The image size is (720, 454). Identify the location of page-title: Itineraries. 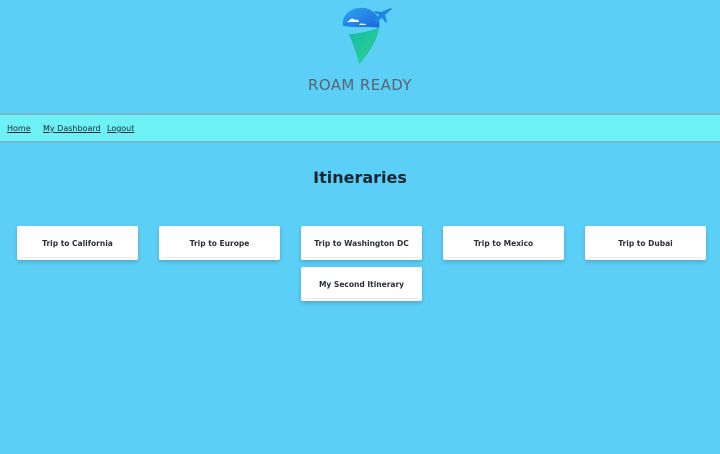
(360, 177).